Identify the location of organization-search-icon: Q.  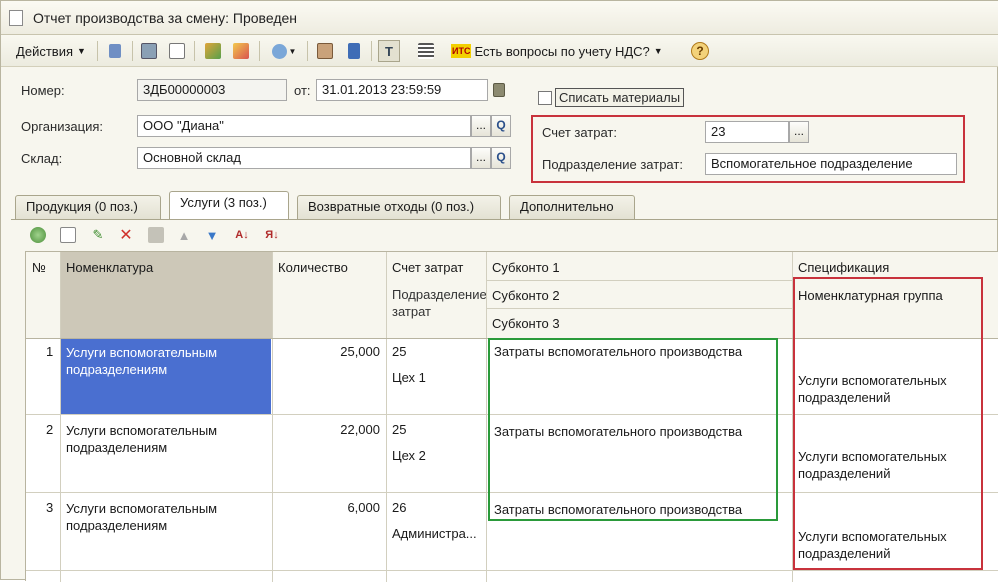
(501, 126).